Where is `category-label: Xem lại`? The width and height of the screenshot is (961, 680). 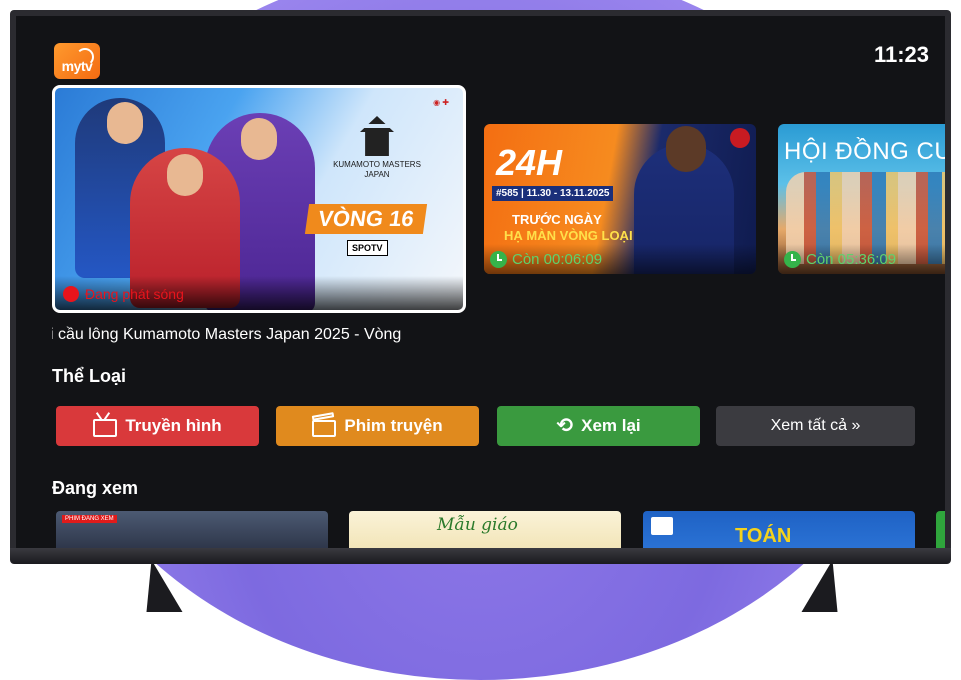
category-label: Xem lại is located at coordinates (611, 425).